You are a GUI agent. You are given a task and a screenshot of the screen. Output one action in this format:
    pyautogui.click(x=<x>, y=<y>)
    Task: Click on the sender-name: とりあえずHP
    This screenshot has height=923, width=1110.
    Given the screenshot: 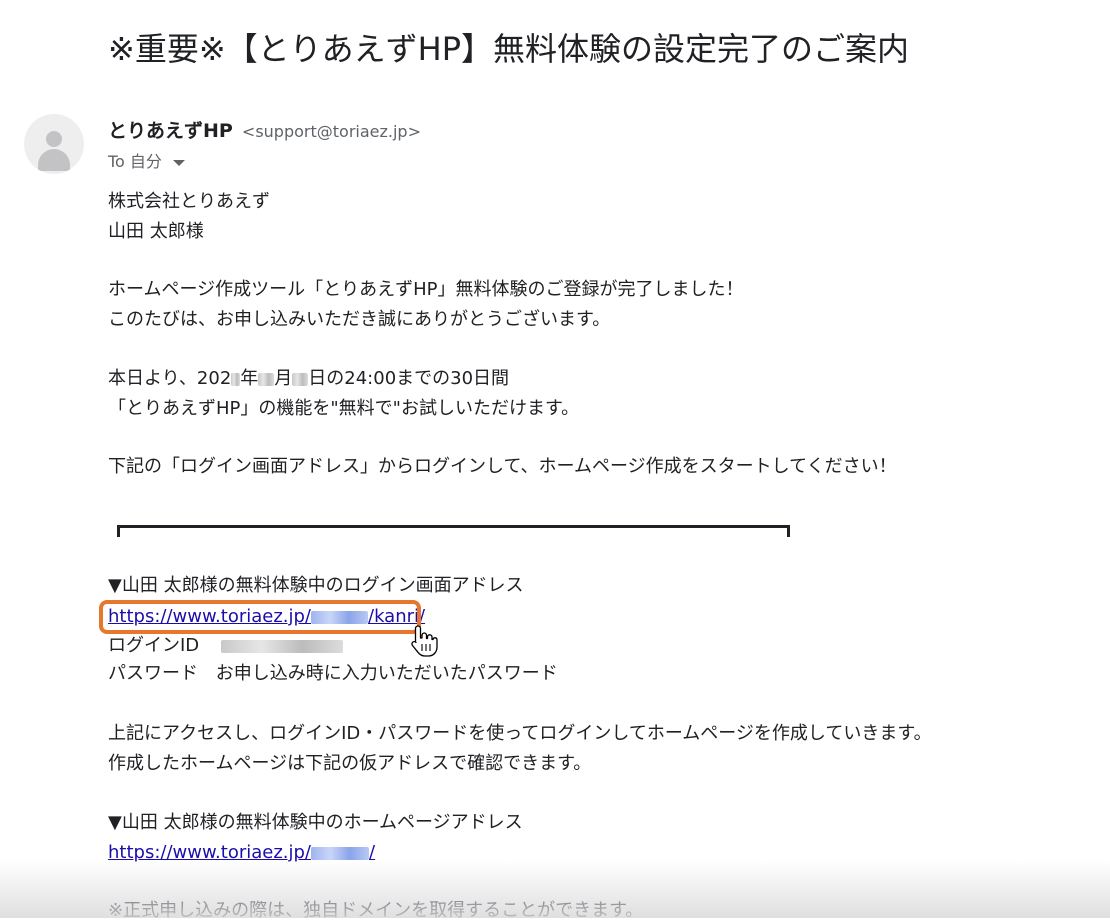 What is the action you would take?
    pyautogui.click(x=170, y=131)
    